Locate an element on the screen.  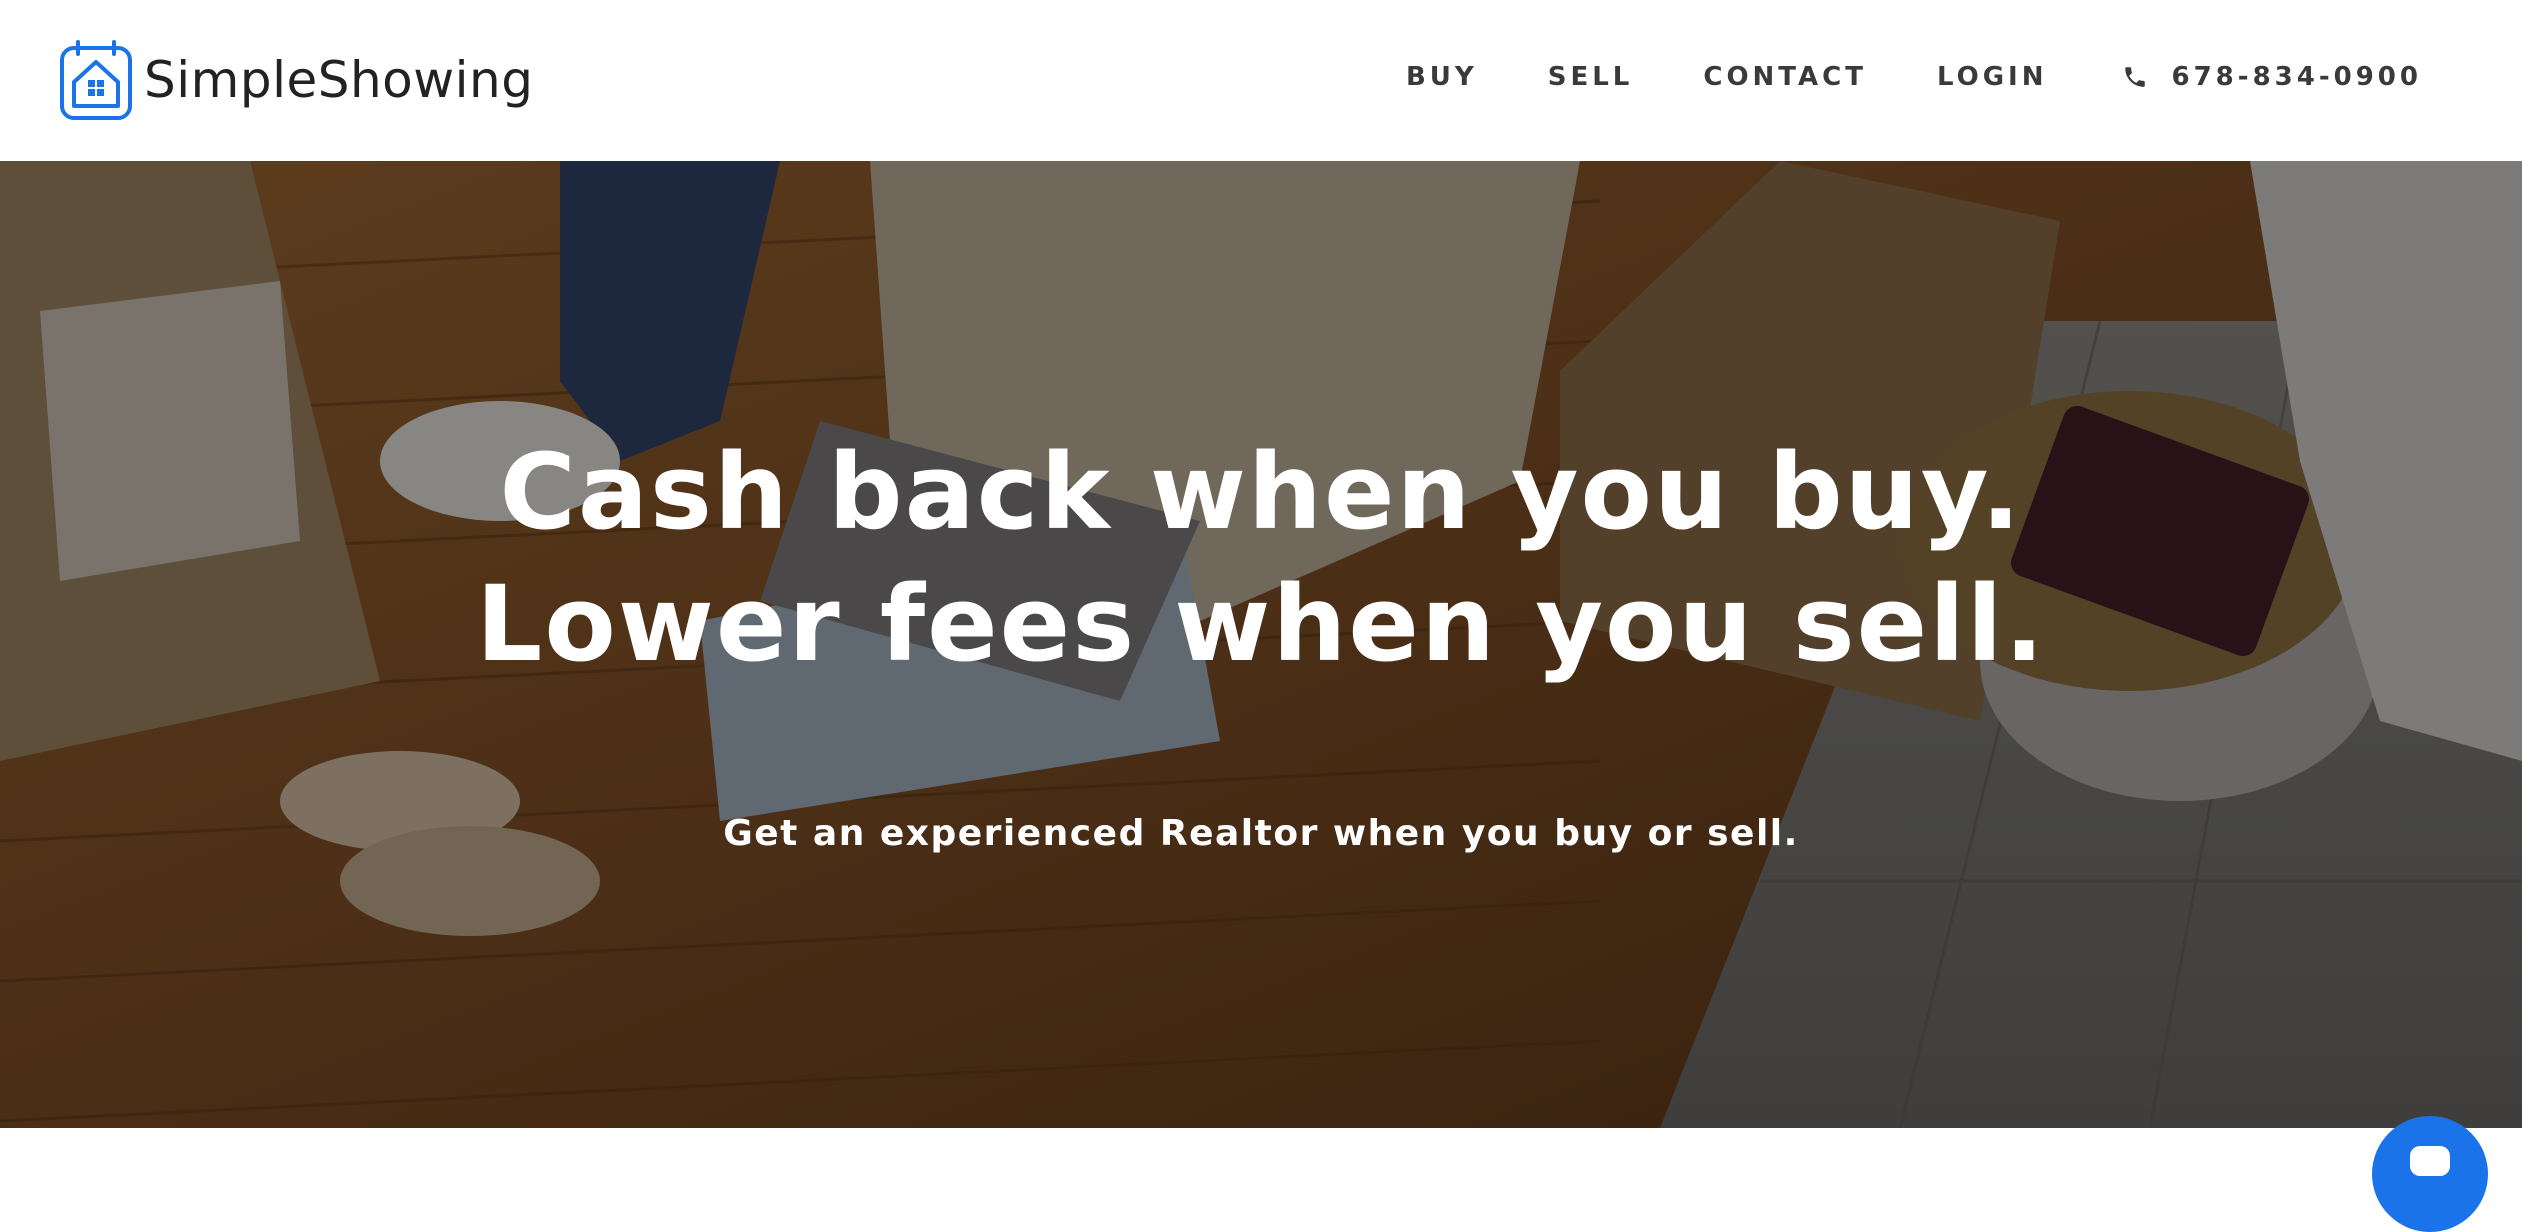
chat-button is located at coordinates (2430, 1174).